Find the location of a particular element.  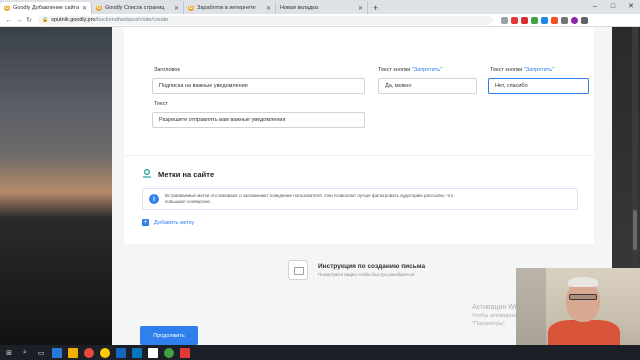

webcam-background is located at coordinates (531, 311).